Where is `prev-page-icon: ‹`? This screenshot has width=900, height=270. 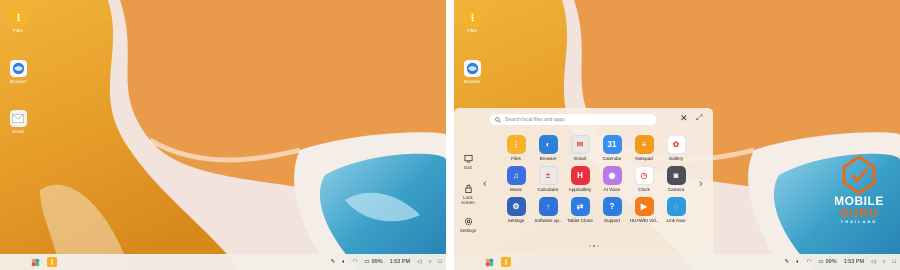
prev-page-icon: ‹ is located at coordinates (485, 184).